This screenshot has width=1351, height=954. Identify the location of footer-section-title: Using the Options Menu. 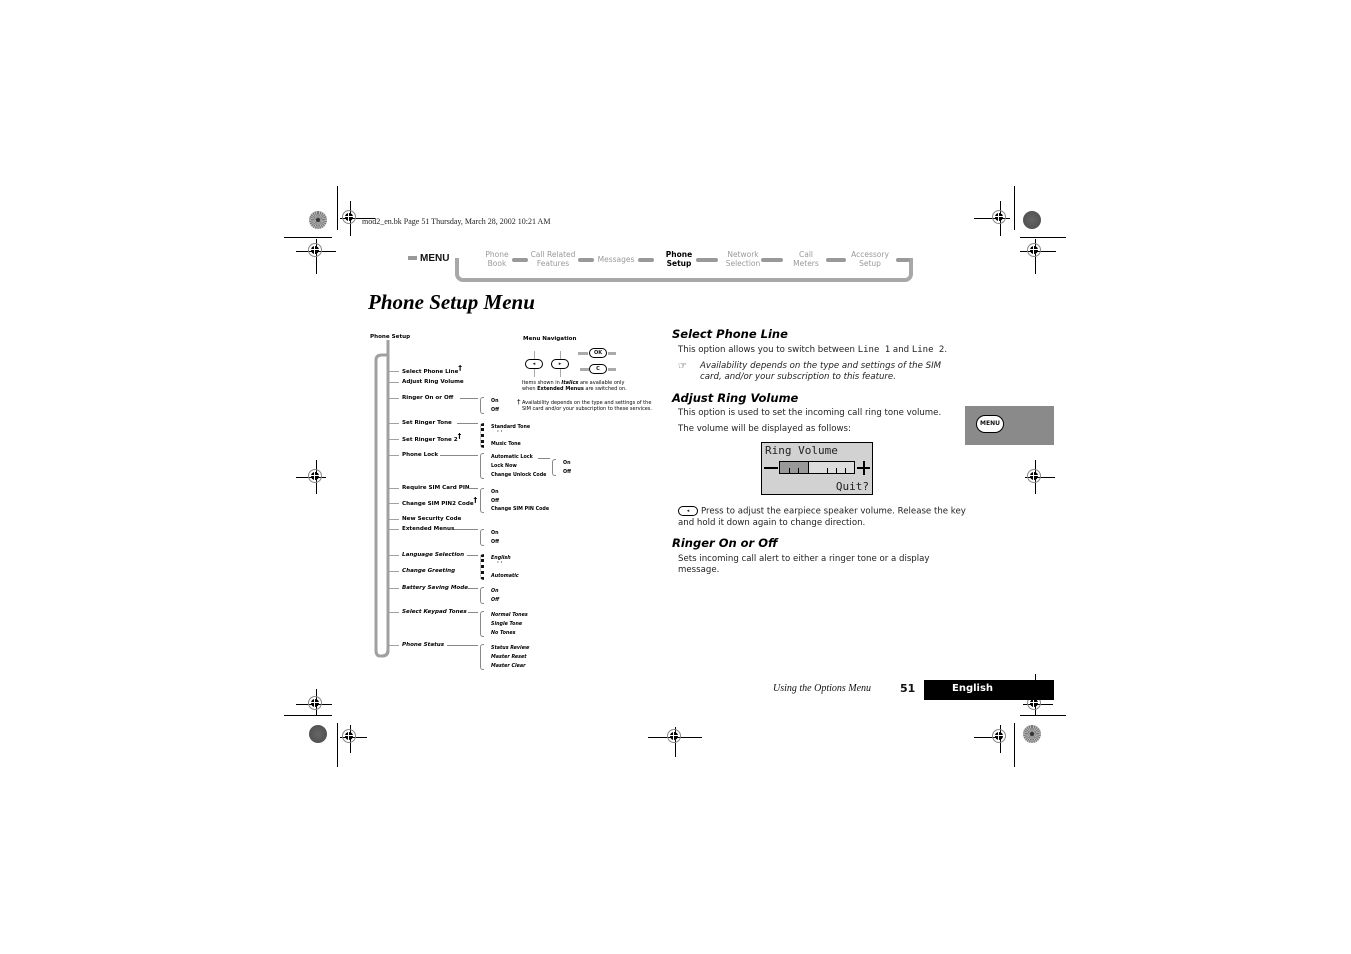
(822, 688).